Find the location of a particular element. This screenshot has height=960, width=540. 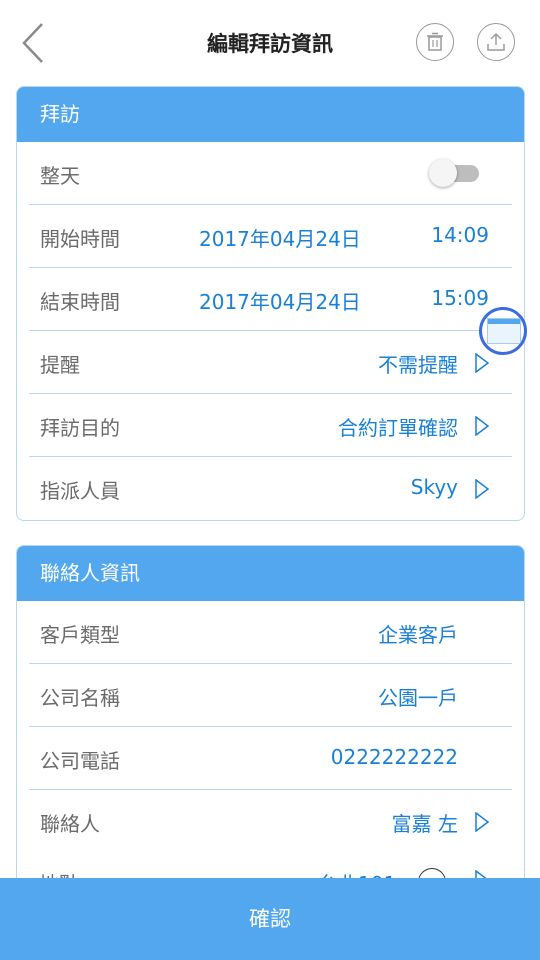

reminder-row: 提醒 不需提醒 is located at coordinates (270, 362).